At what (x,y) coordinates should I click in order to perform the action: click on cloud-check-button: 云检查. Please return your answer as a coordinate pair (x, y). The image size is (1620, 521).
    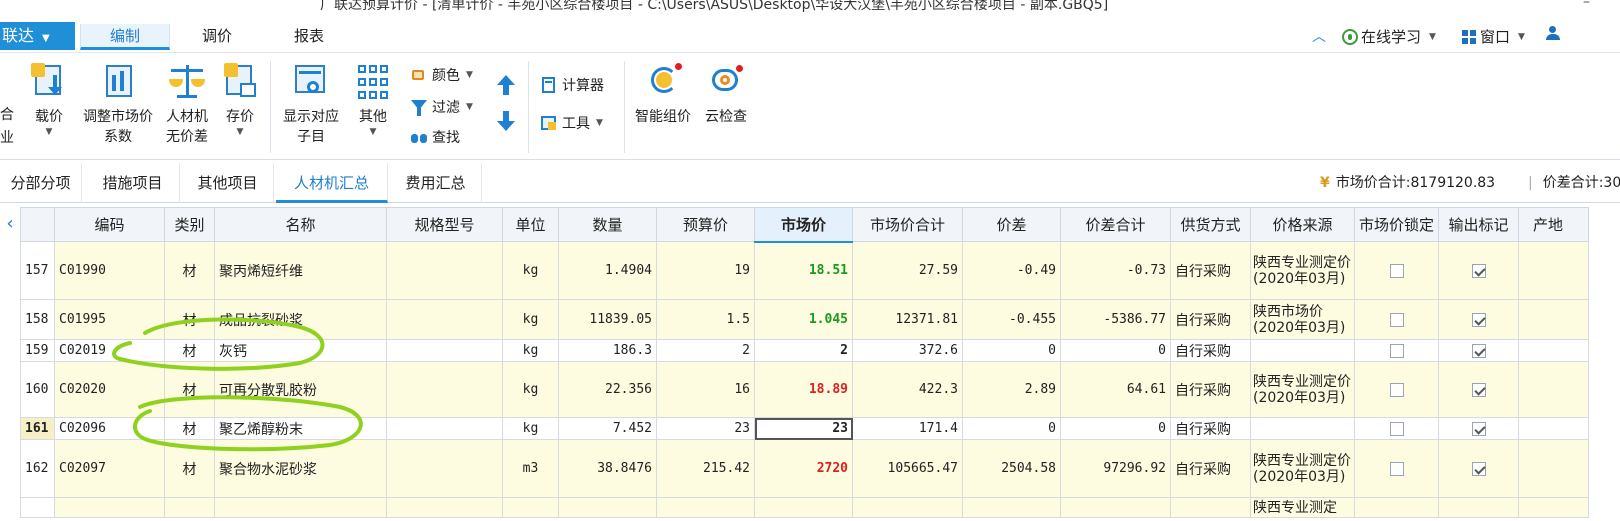
    Looking at the image, I should click on (726, 94).